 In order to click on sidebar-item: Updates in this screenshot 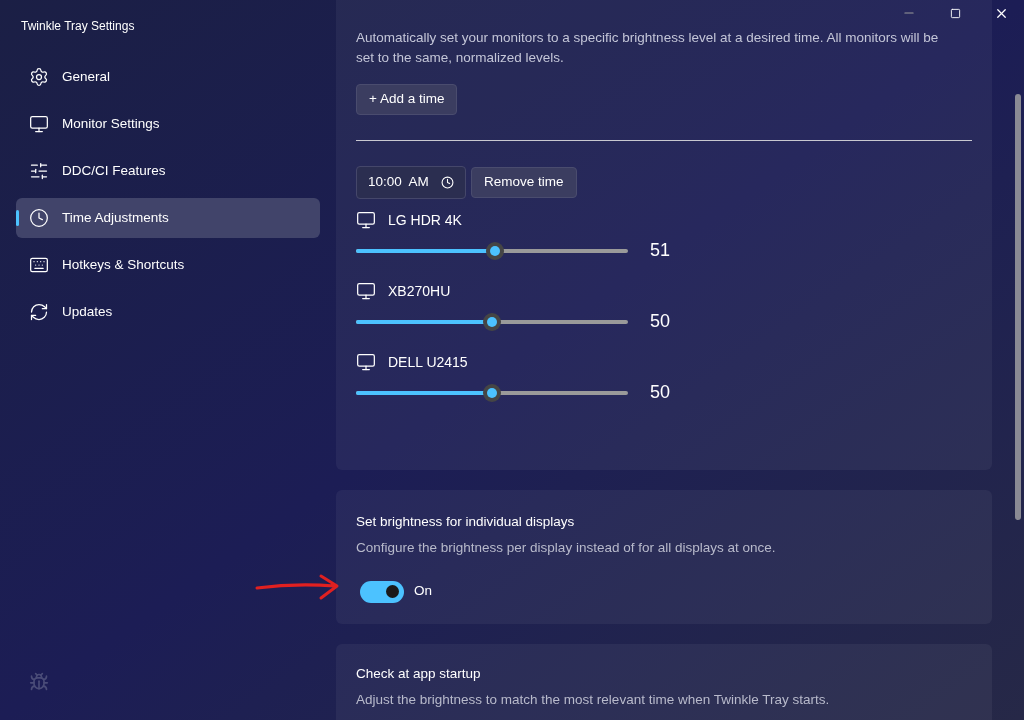, I will do `click(168, 312)`.